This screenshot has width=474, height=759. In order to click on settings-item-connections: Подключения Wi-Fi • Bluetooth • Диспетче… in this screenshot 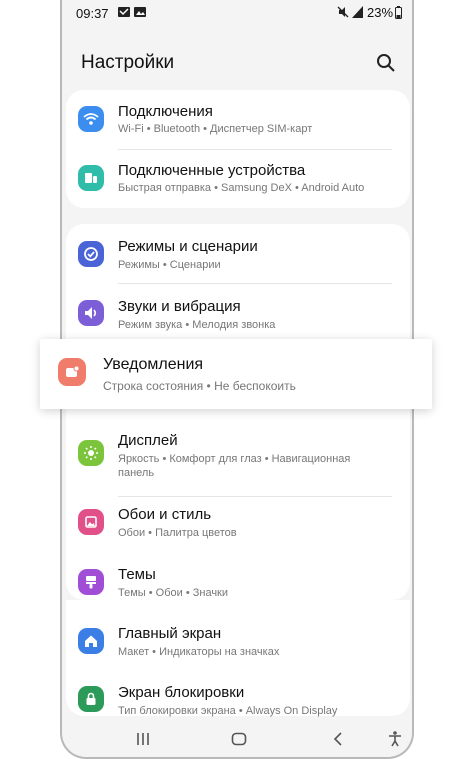, I will do `click(238, 119)`.